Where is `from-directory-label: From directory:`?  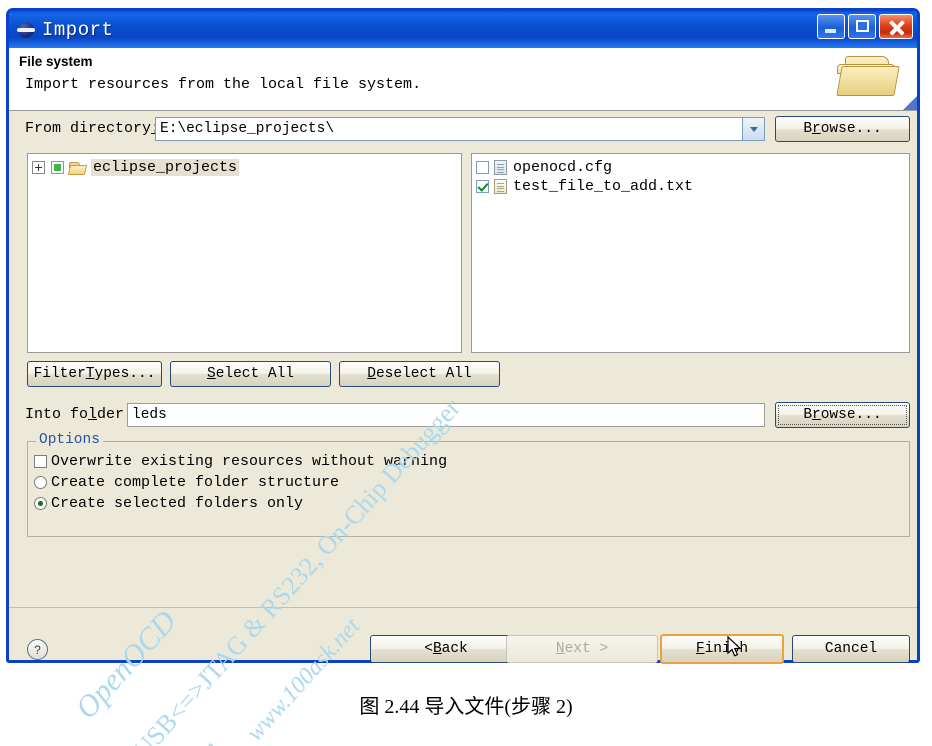 from-directory-label: From directory: is located at coordinates (92, 128).